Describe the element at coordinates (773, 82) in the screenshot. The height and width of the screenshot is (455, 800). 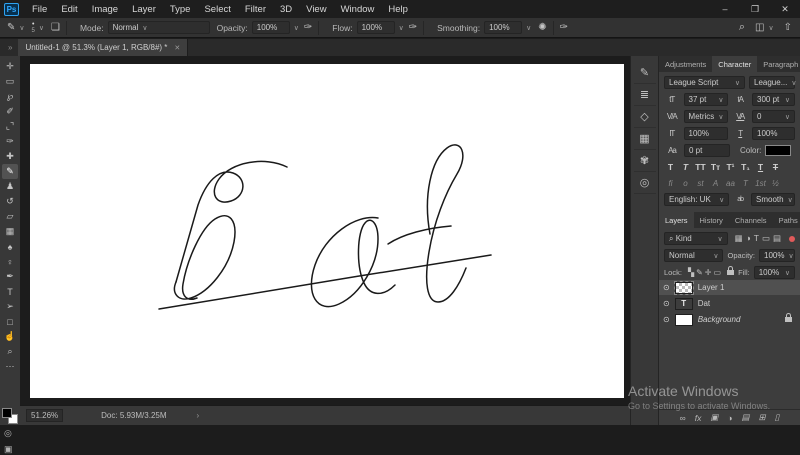
I see `font-style-select: League... ∨` at that location.